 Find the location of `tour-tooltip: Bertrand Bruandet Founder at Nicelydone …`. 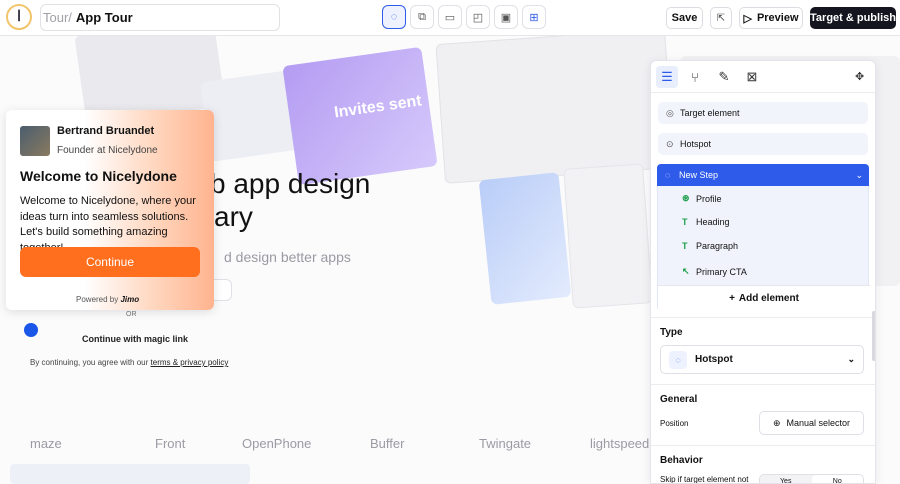

tour-tooltip: Bertrand Bruandet Founder at Nicelydone … is located at coordinates (110, 210).